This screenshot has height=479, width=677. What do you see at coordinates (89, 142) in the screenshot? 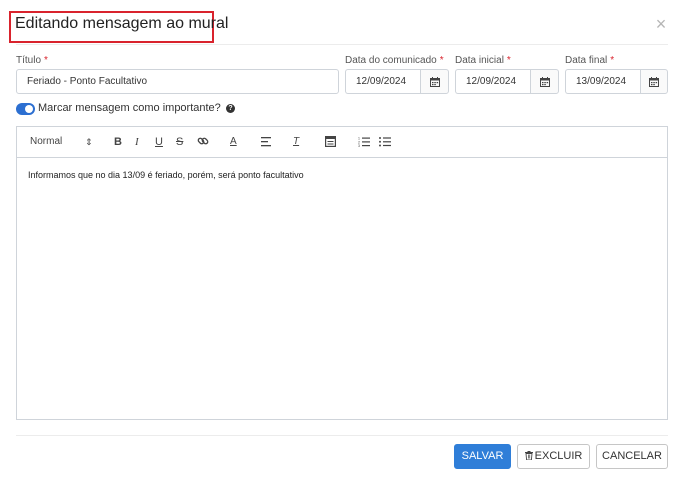
I see `chevron-updown-icon: ⇕` at bounding box center [89, 142].